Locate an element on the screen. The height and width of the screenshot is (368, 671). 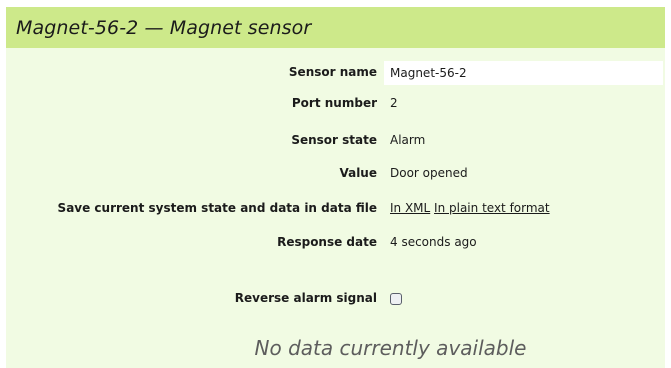
panel-header: Magnet-56-2 — Magnet sensor is located at coordinates (335, 27).